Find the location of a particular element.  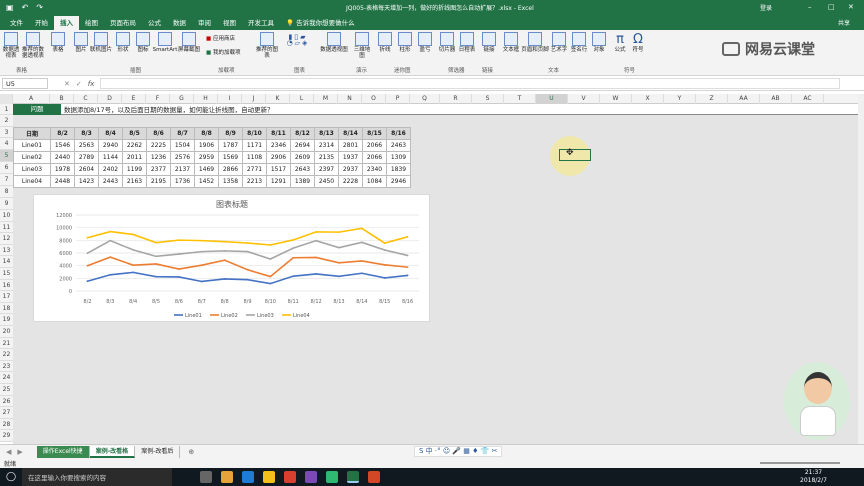

row-header-24: 24 is located at coordinates (6, 378).